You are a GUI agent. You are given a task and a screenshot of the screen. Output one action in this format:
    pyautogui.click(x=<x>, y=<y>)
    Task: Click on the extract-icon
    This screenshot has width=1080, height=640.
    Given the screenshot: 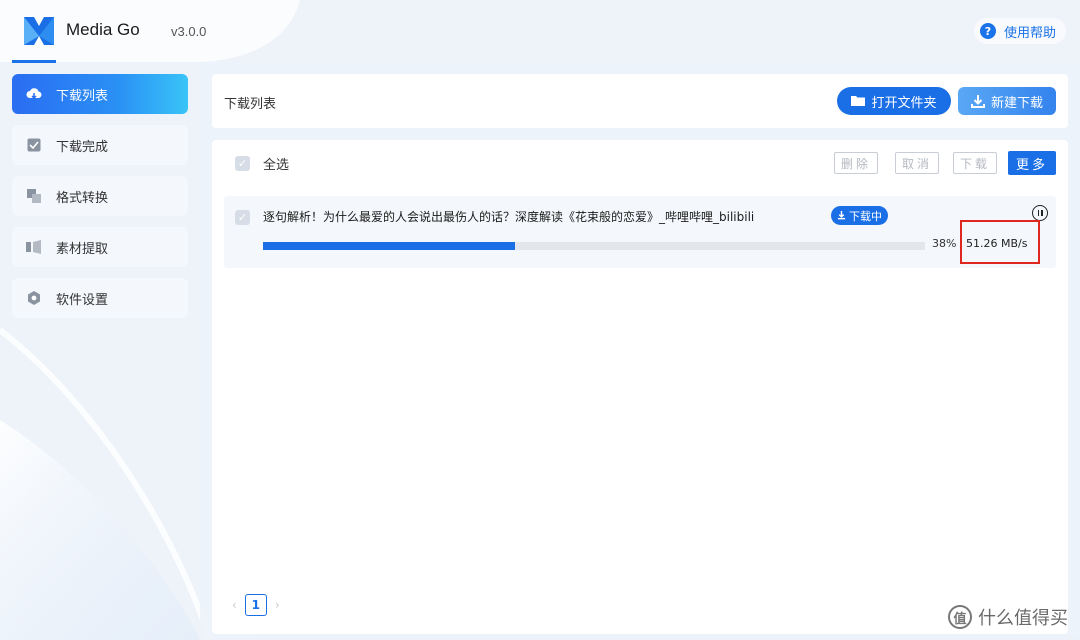 What is the action you would take?
    pyautogui.click(x=34, y=247)
    